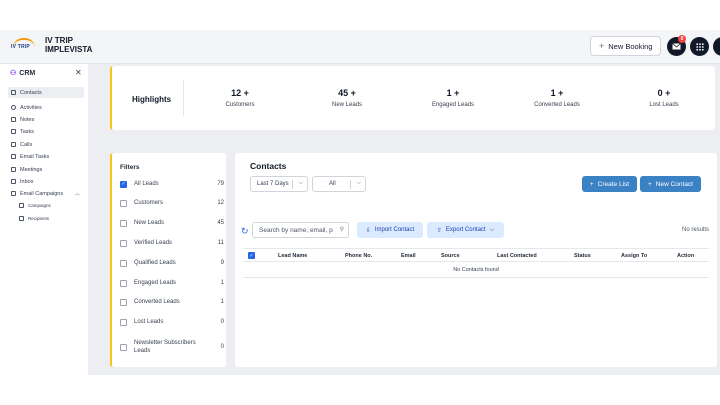 This screenshot has height=405, width=720. What do you see at coordinates (49, 205) in the screenshot?
I see `sidebar-item-campaigns: Campaigns` at bounding box center [49, 205].